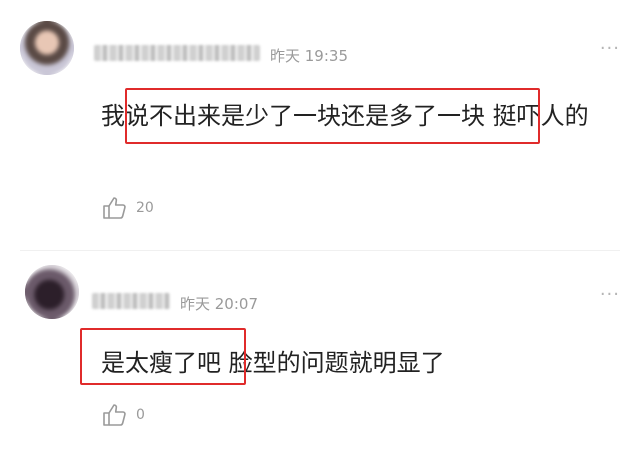 Image resolution: width=640 pixels, height=451 pixels. What do you see at coordinates (219, 304) in the screenshot?
I see `comment-timestamp: 昨天 20:07` at bounding box center [219, 304].